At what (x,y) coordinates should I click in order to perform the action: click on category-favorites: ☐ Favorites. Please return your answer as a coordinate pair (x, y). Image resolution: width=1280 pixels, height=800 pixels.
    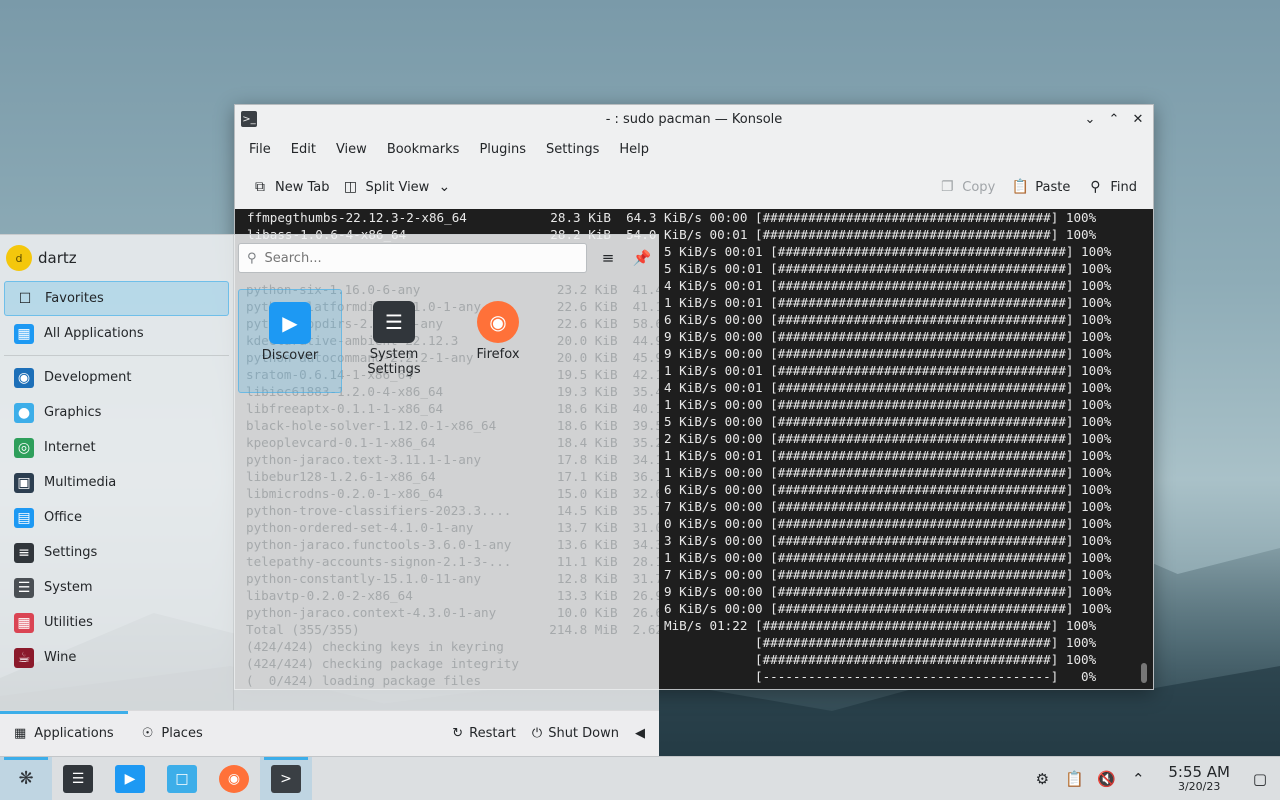
    Looking at the image, I should click on (116, 298).